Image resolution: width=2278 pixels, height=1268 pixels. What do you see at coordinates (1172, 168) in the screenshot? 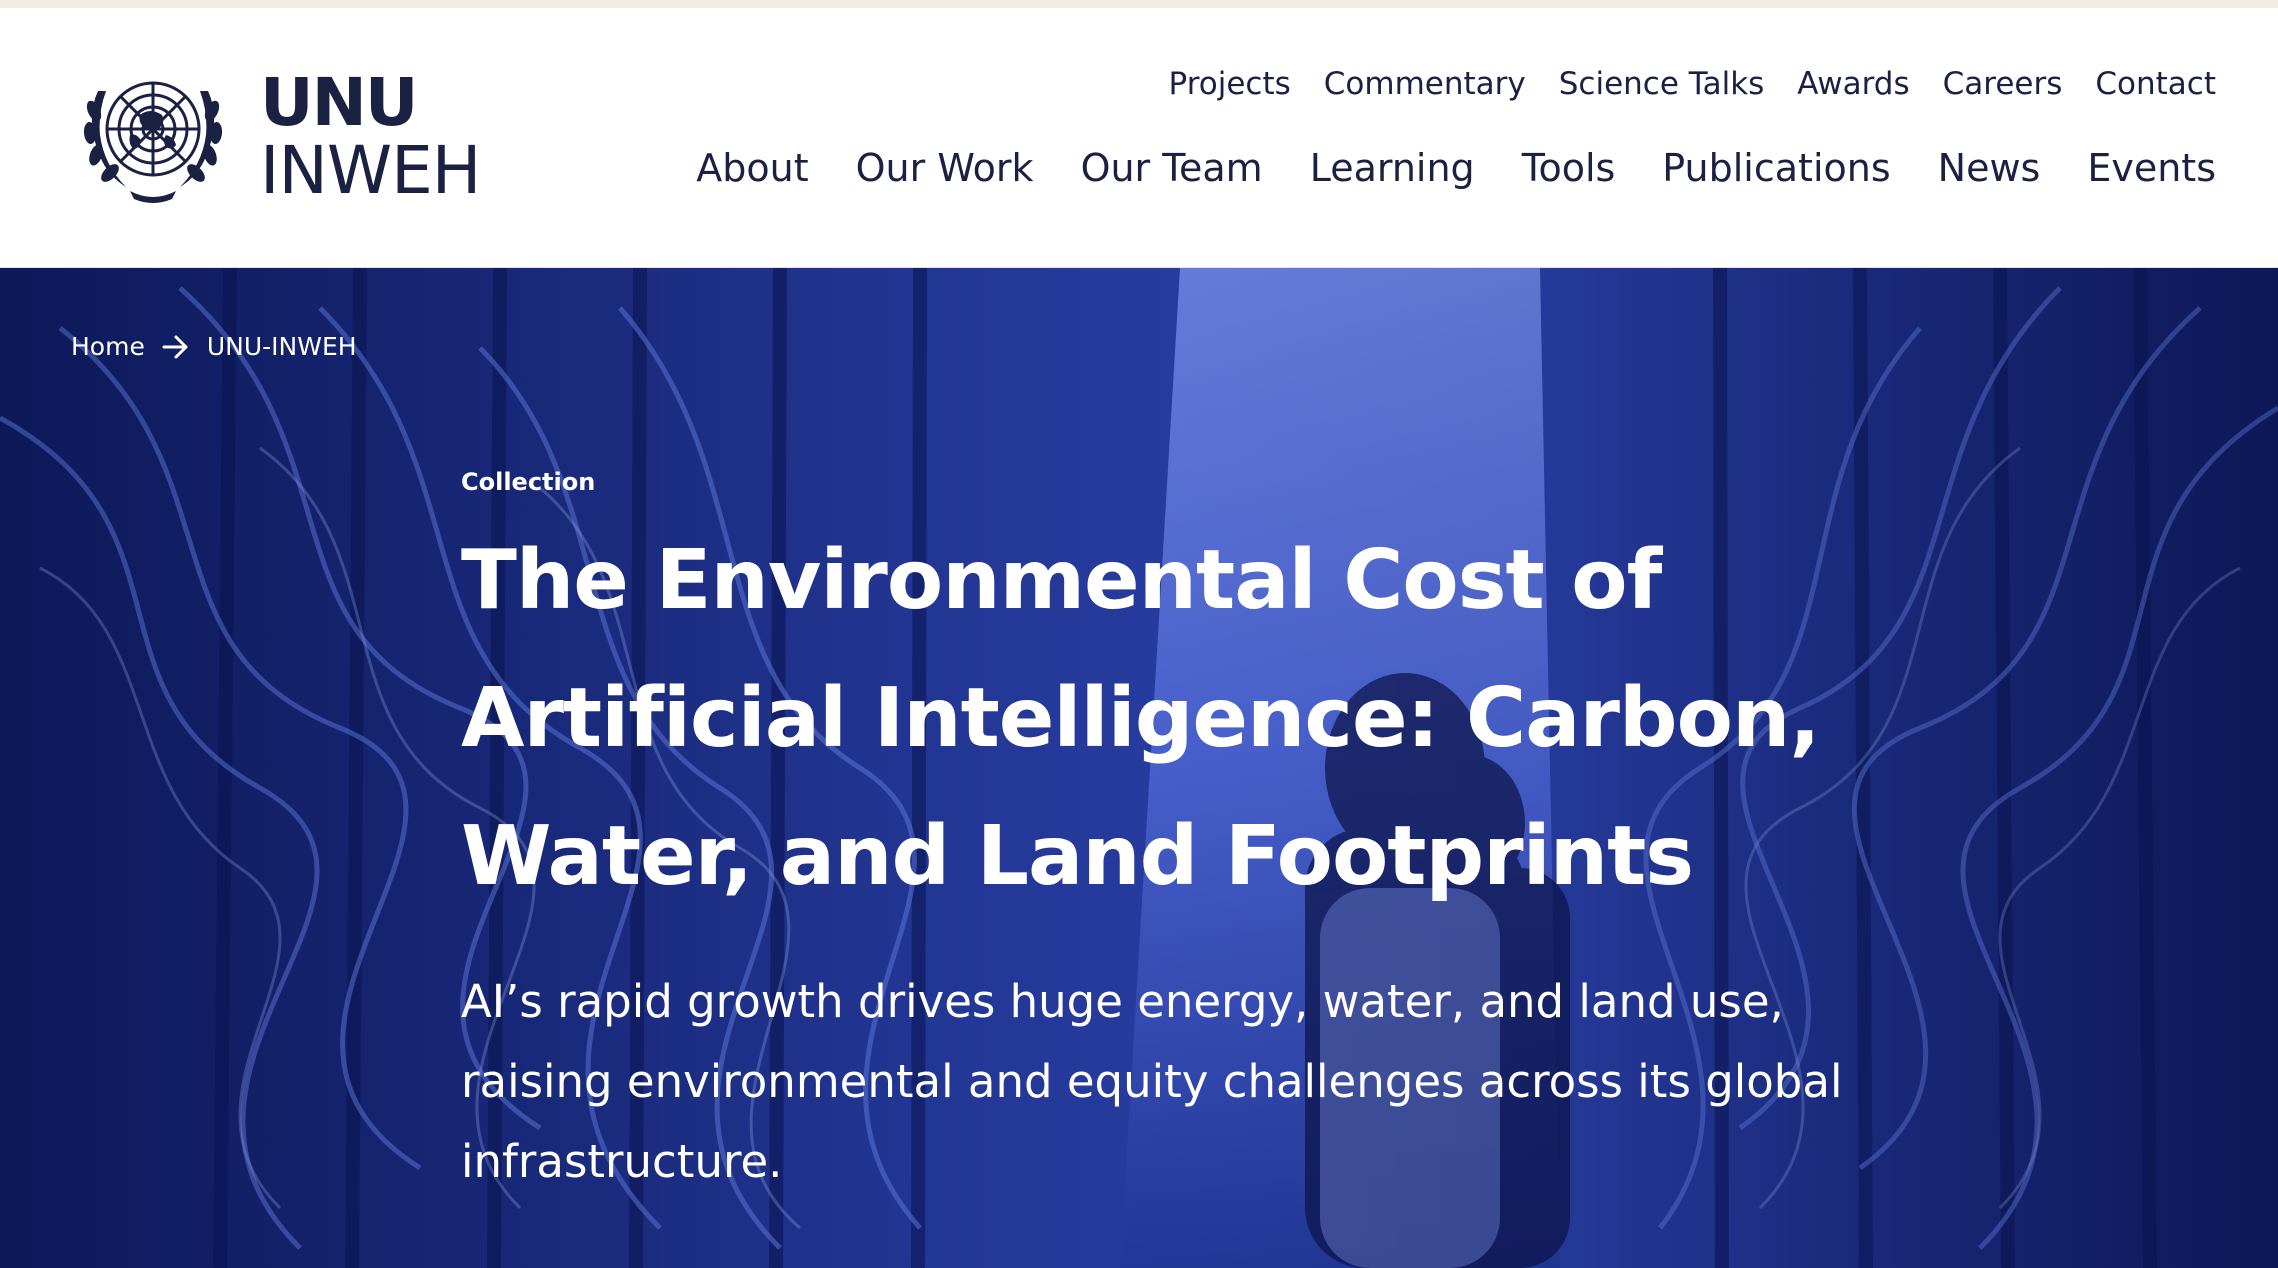
I see `main-nav-our-team: Our Team` at bounding box center [1172, 168].